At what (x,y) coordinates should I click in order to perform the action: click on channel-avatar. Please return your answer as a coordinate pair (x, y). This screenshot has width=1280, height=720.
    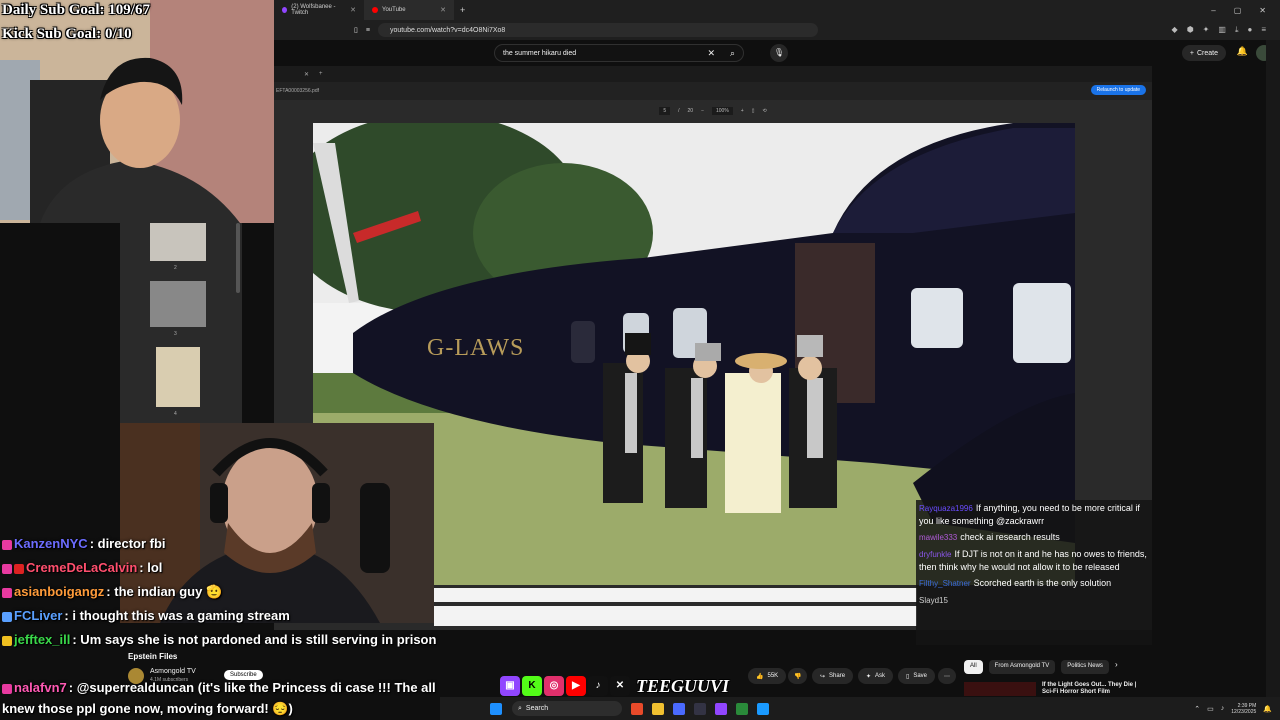
    Looking at the image, I should click on (136, 676).